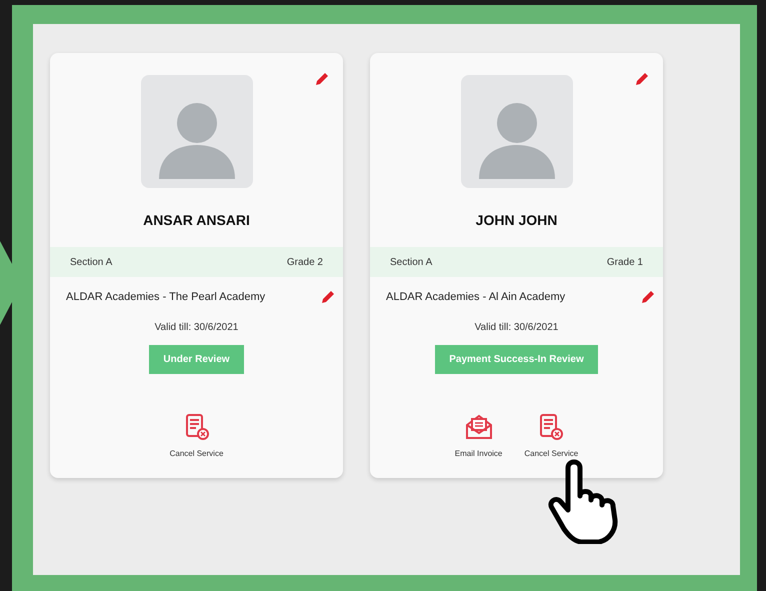 The height and width of the screenshot is (591, 766). I want to click on student-name: ANSAR ANSARI, so click(196, 220).